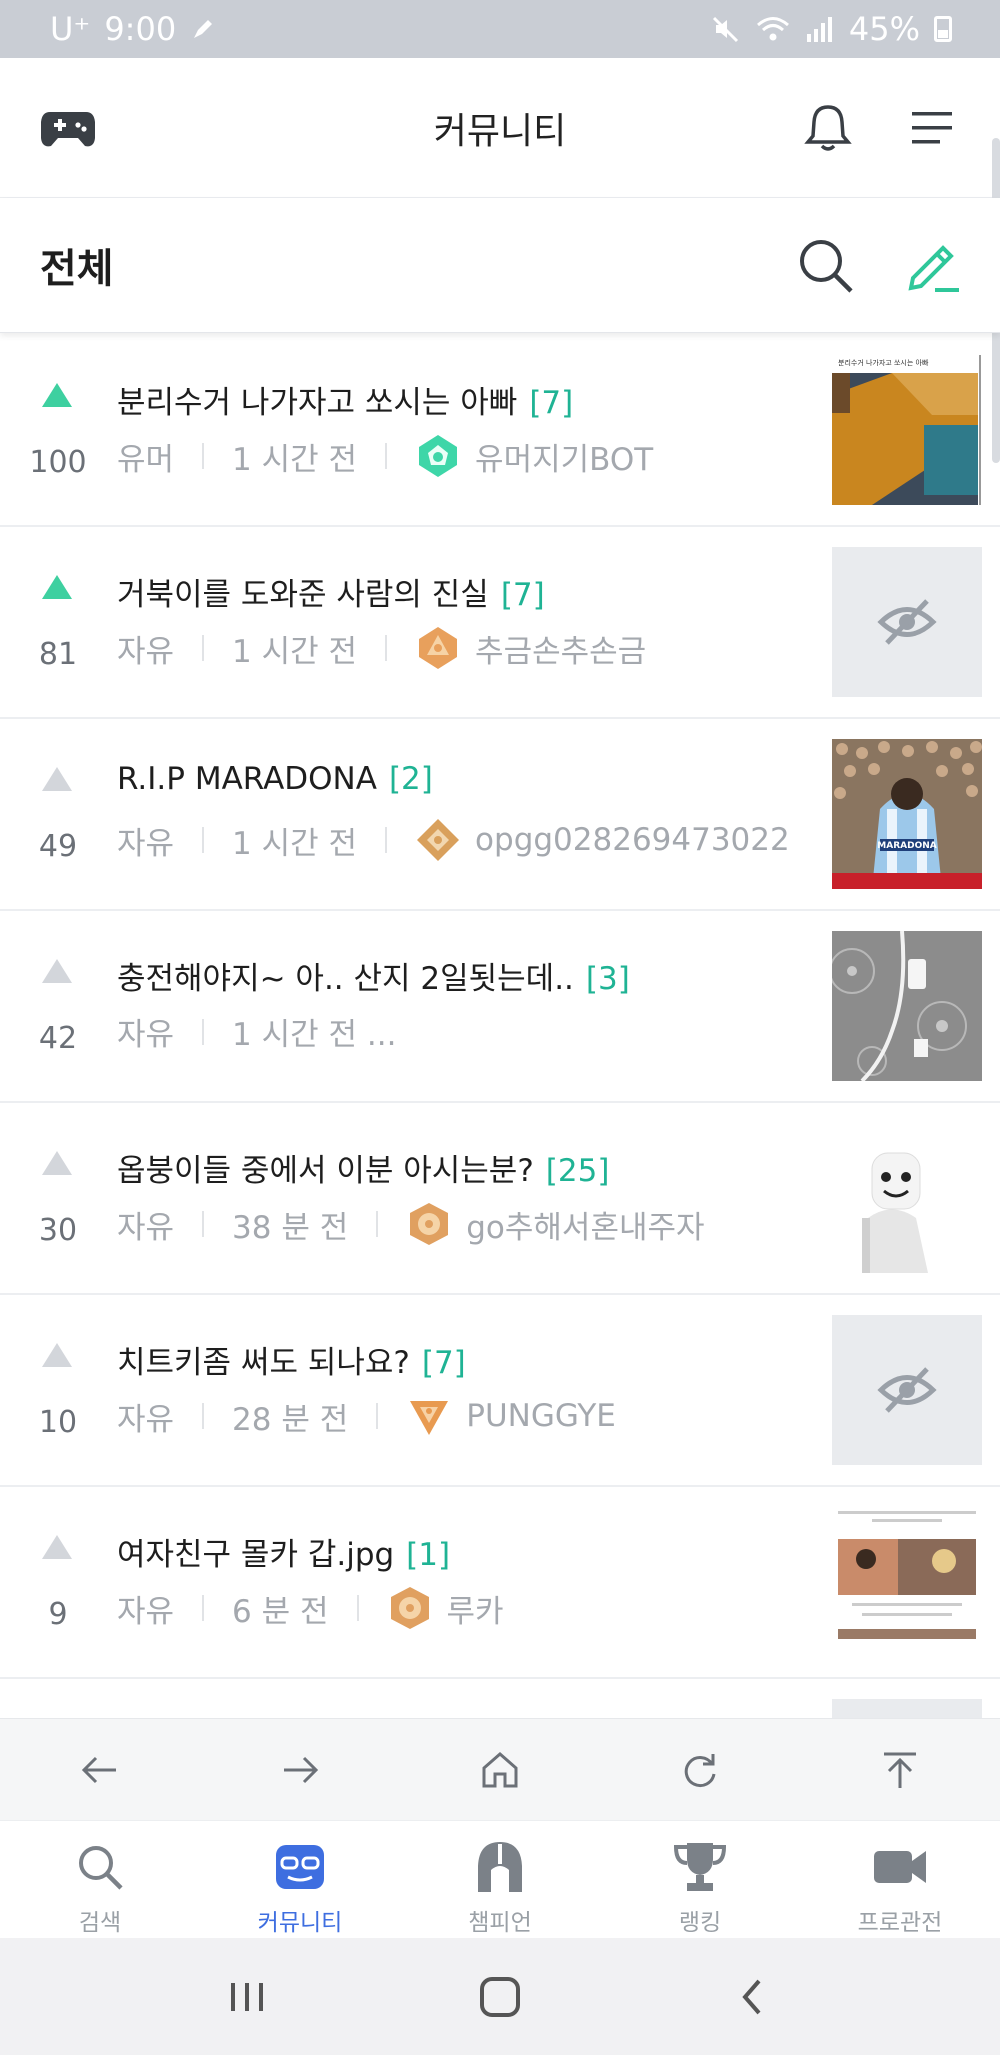  I want to click on vote-area: 100, so click(58, 431).